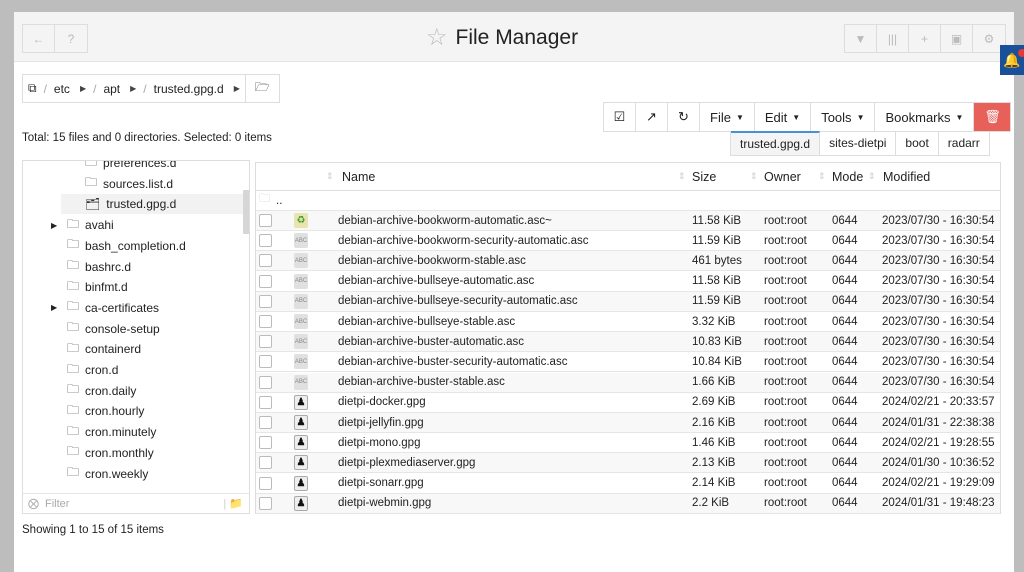 The height and width of the screenshot is (572, 1024). What do you see at coordinates (379, 443) in the screenshot?
I see `file-name: dietpi-mono.gpg` at bounding box center [379, 443].